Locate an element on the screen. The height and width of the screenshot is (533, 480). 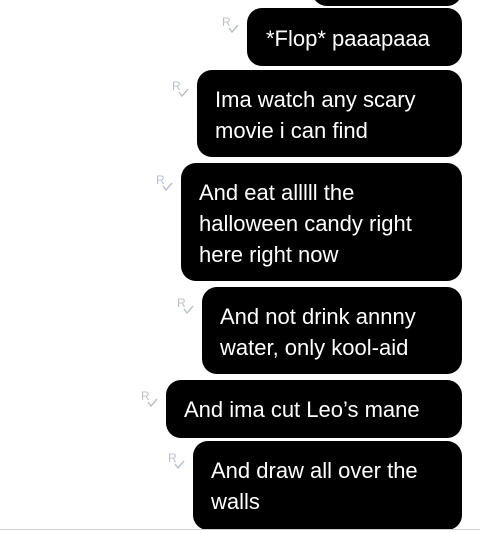
message-bubble: And not drink annny water, only kool-aid is located at coordinates (332, 330).